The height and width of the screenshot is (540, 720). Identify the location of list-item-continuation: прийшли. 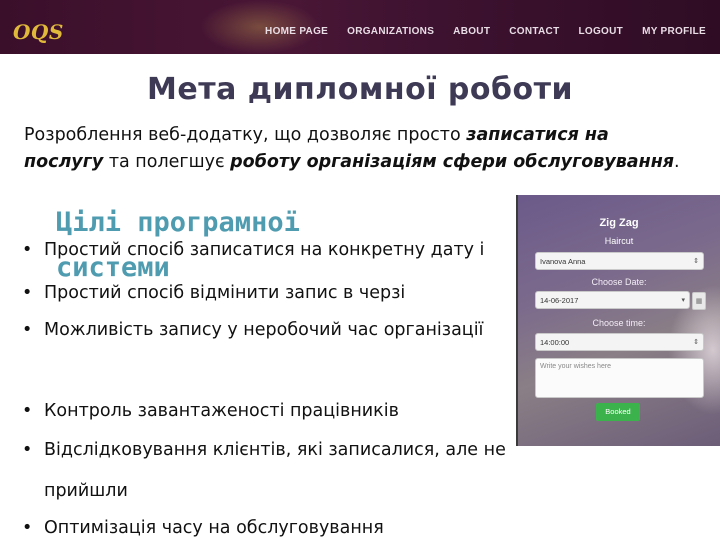
(86, 491).